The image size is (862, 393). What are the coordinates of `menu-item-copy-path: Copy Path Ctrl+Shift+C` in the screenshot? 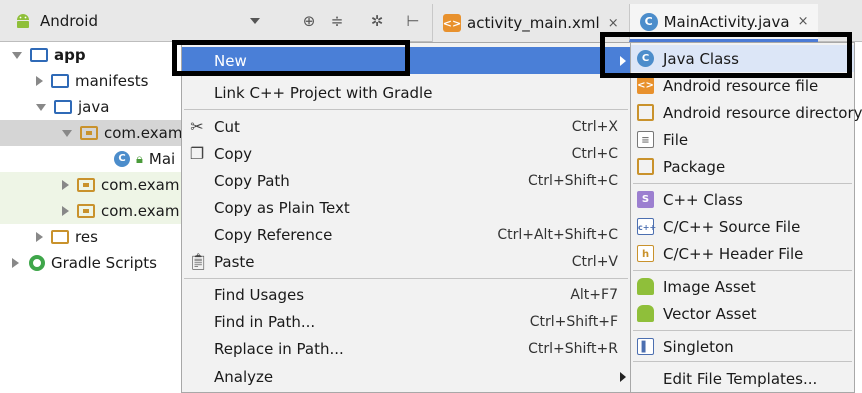 It's located at (406, 180).